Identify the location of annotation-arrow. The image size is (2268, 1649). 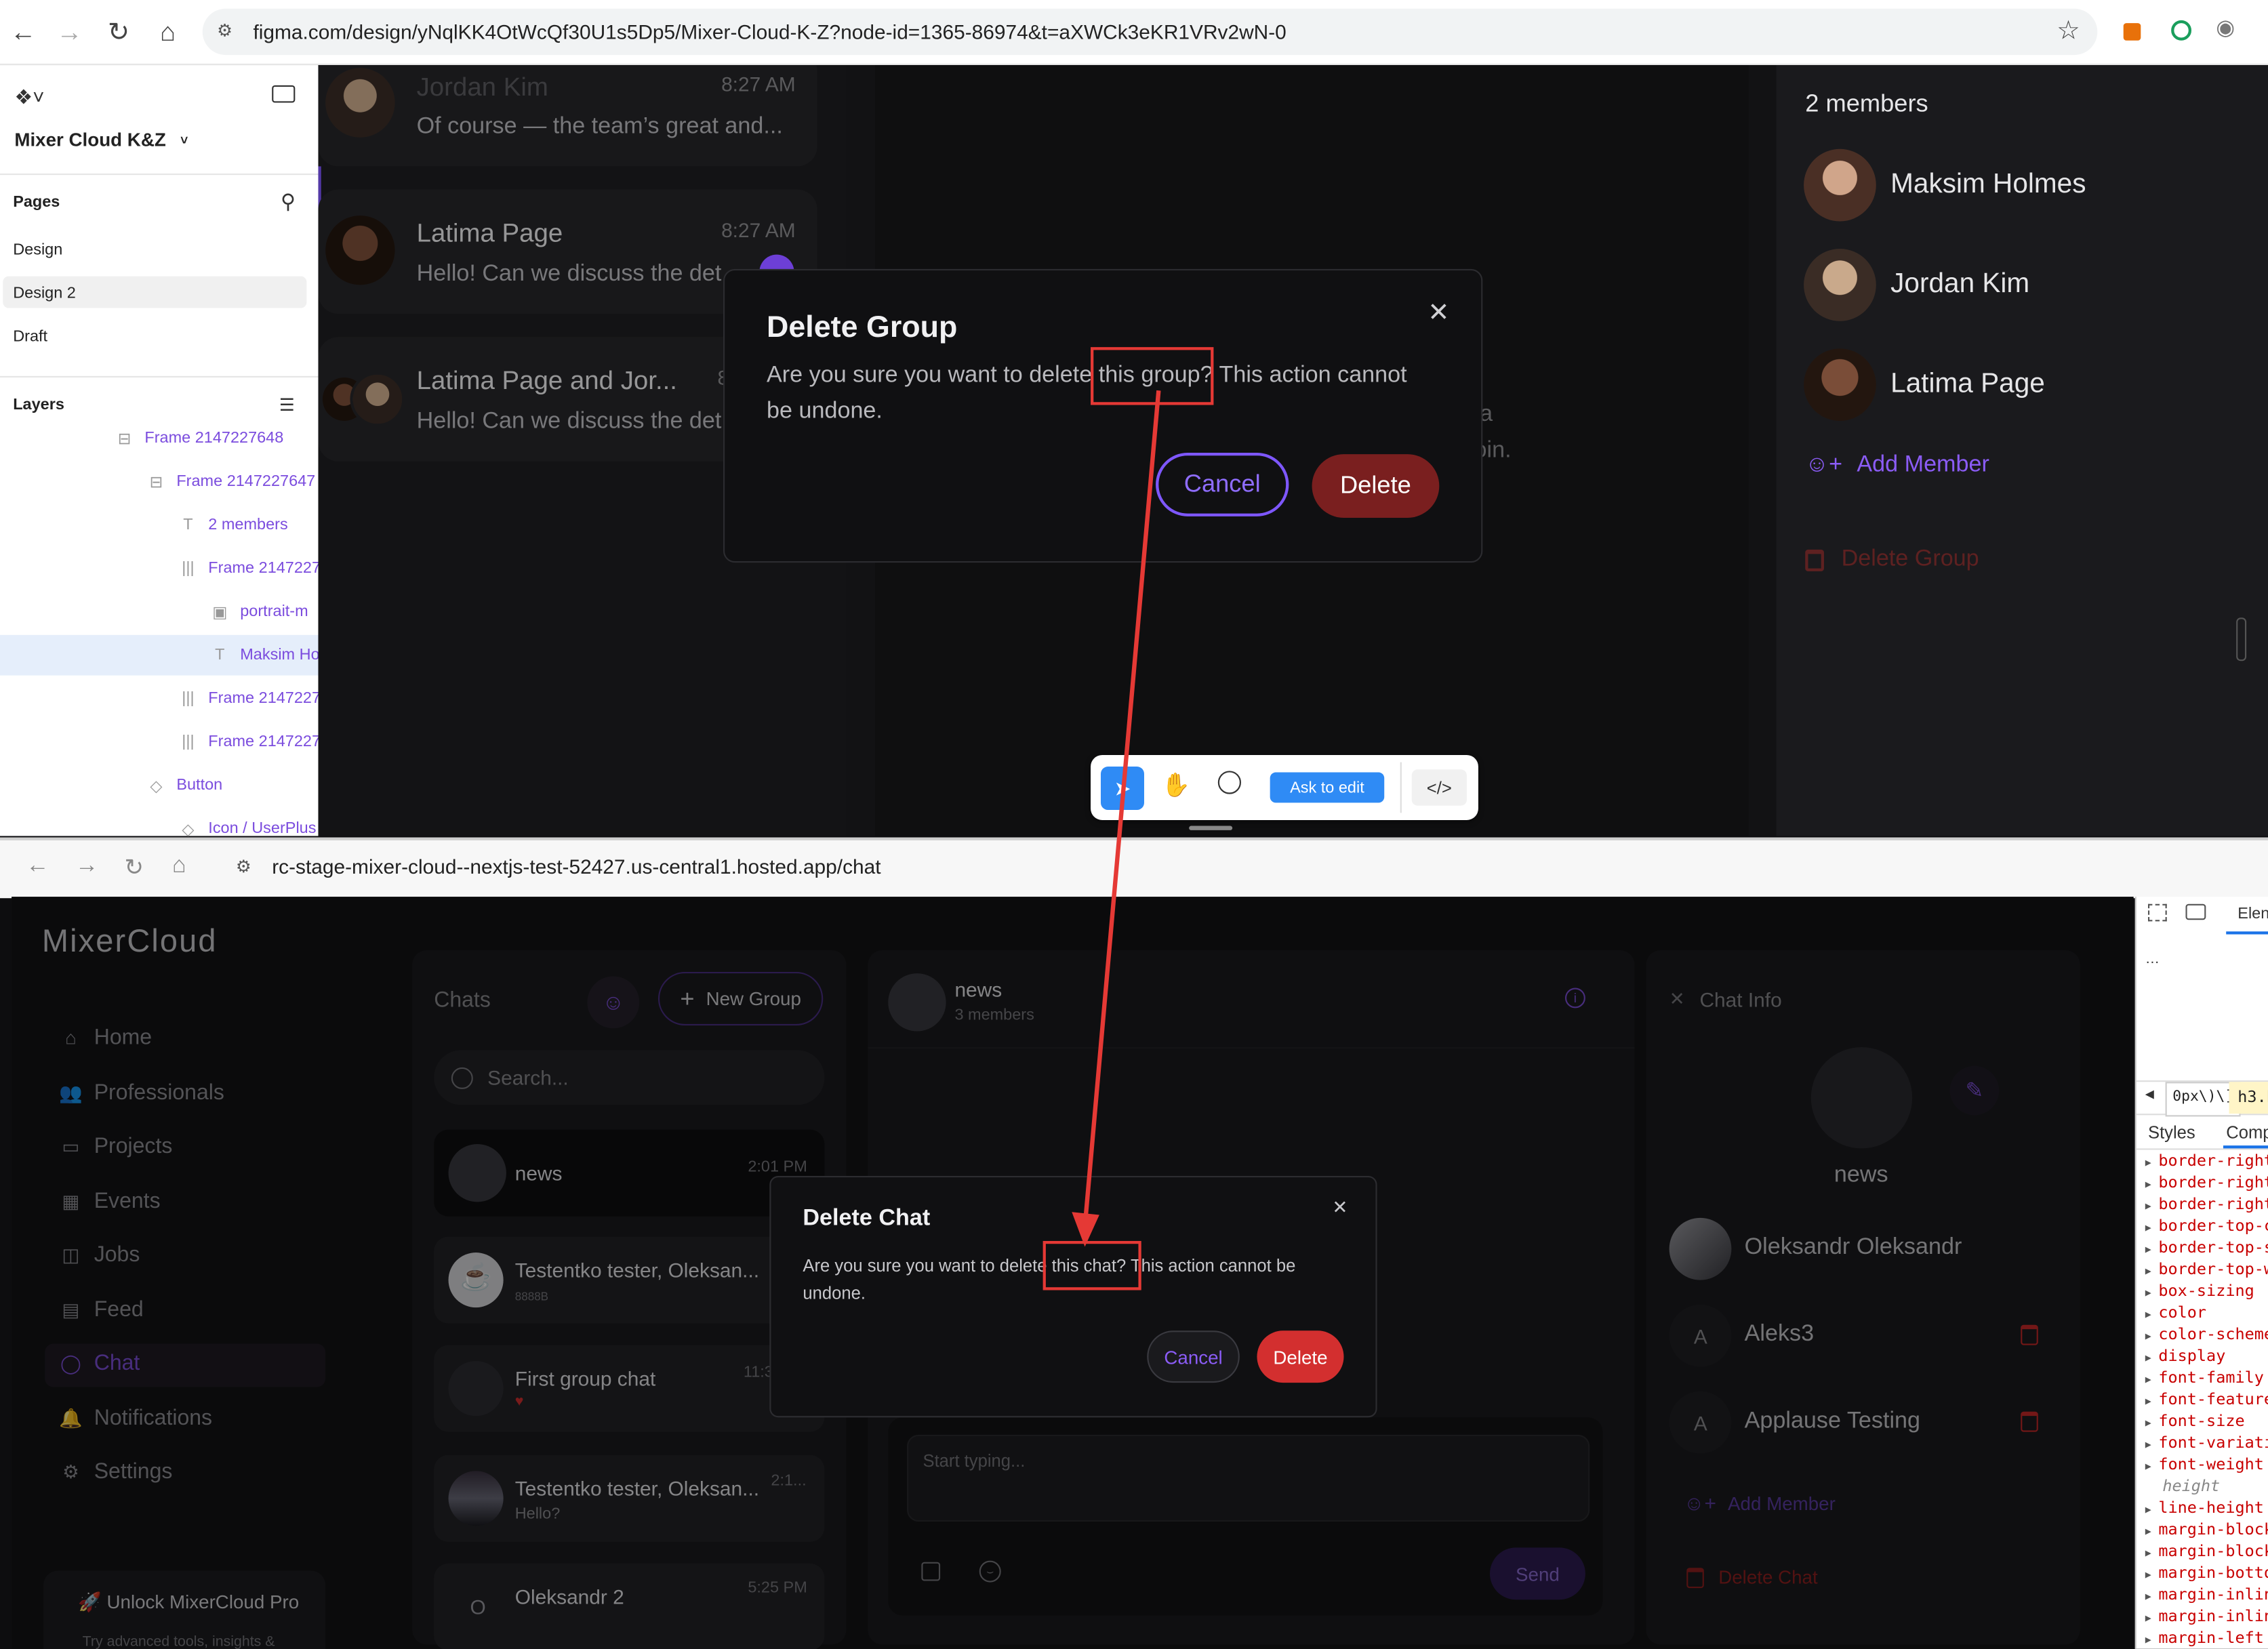
(1116, 818).